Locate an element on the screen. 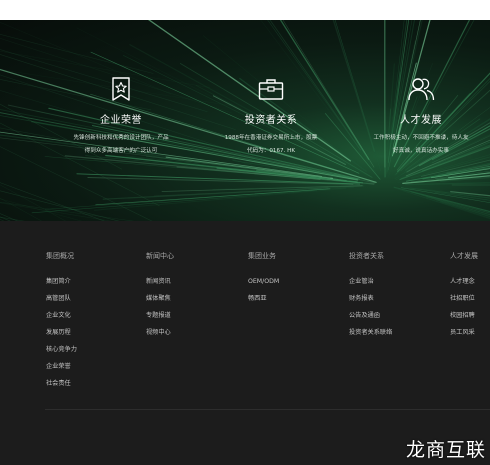  briefcase-icon is located at coordinates (271, 89).